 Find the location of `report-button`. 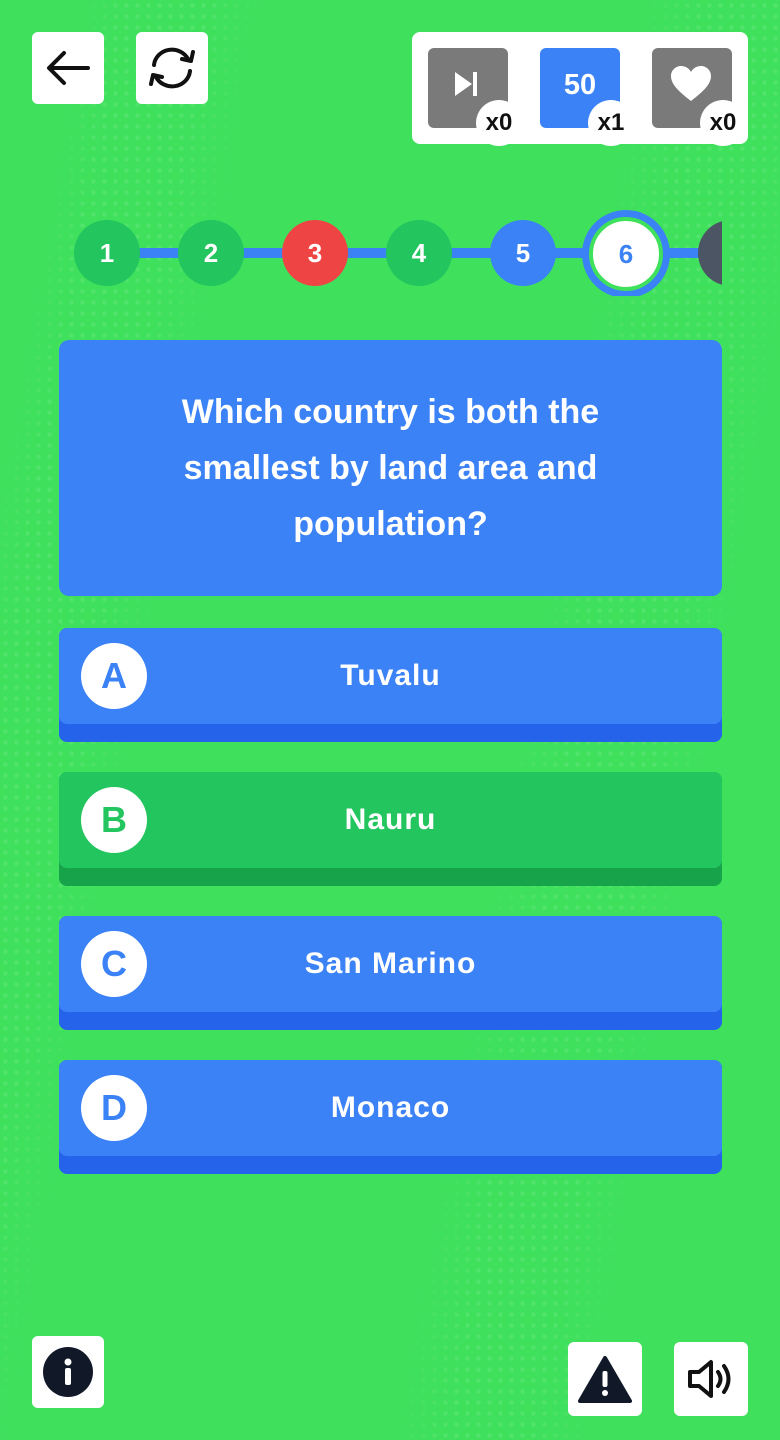

report-button is located at coordinates (605, 1379).